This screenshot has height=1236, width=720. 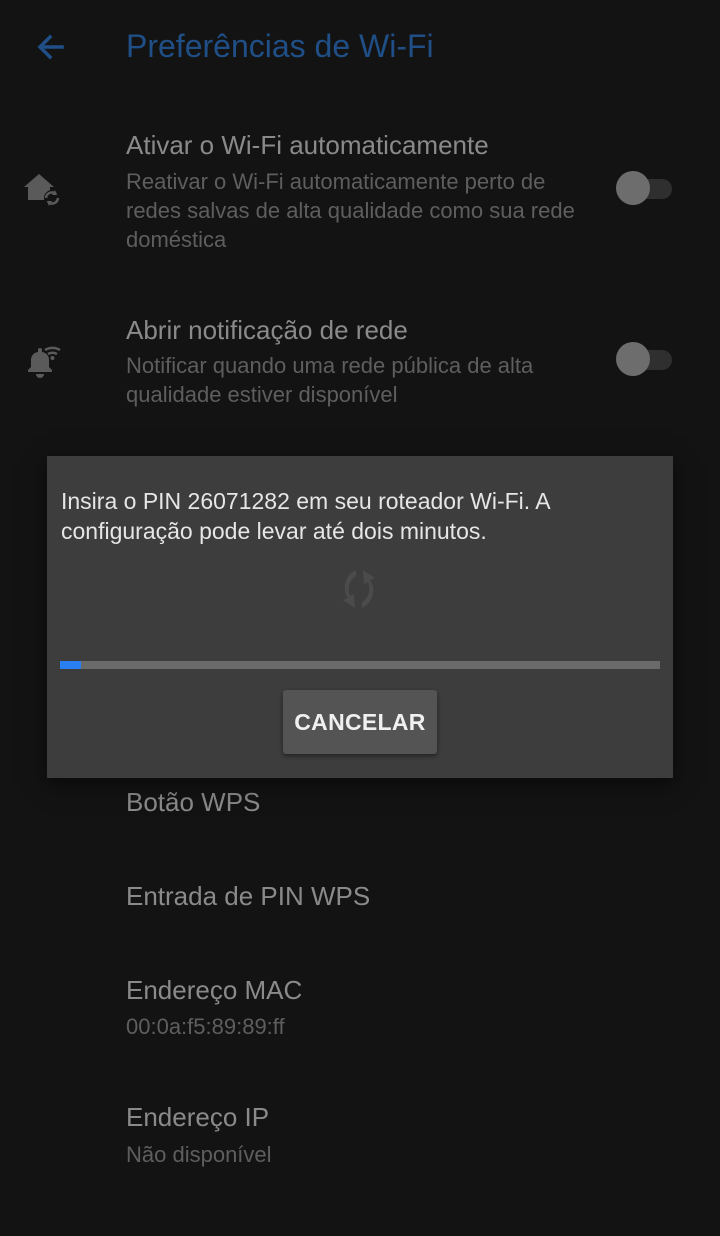 I want to click on ip-address-title: Endereço IP, so click(x=198, y=1117).